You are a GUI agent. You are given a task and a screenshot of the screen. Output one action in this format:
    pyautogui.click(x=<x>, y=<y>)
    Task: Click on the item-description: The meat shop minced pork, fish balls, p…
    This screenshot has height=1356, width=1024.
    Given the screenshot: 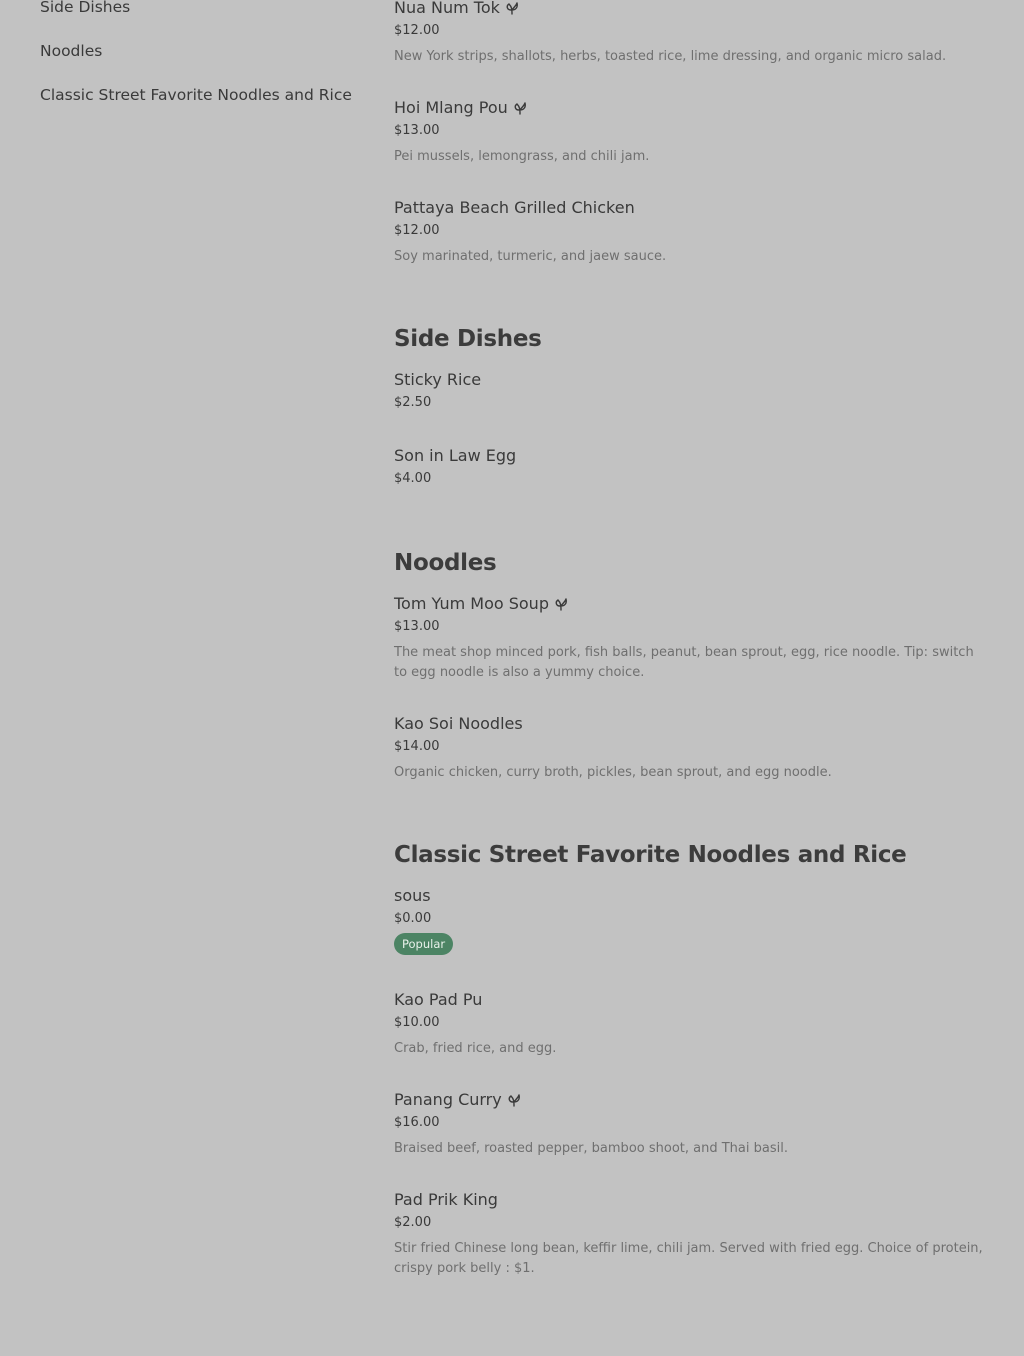 What is the action you would take?
    pyautogui.click(x=684, y=662)
    